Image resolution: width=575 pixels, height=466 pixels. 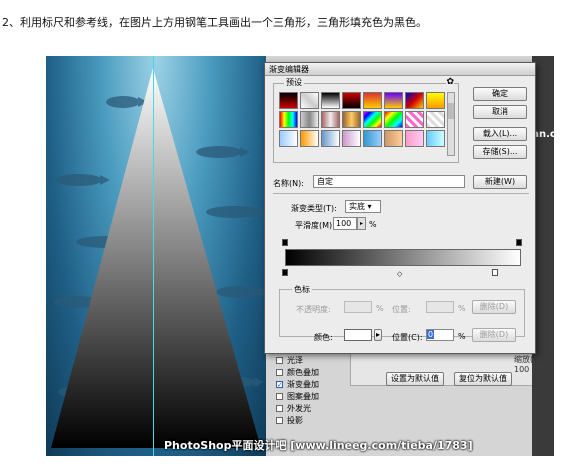 I want to click on opacity-label: 不透明度:, so click(x=313, y=309).